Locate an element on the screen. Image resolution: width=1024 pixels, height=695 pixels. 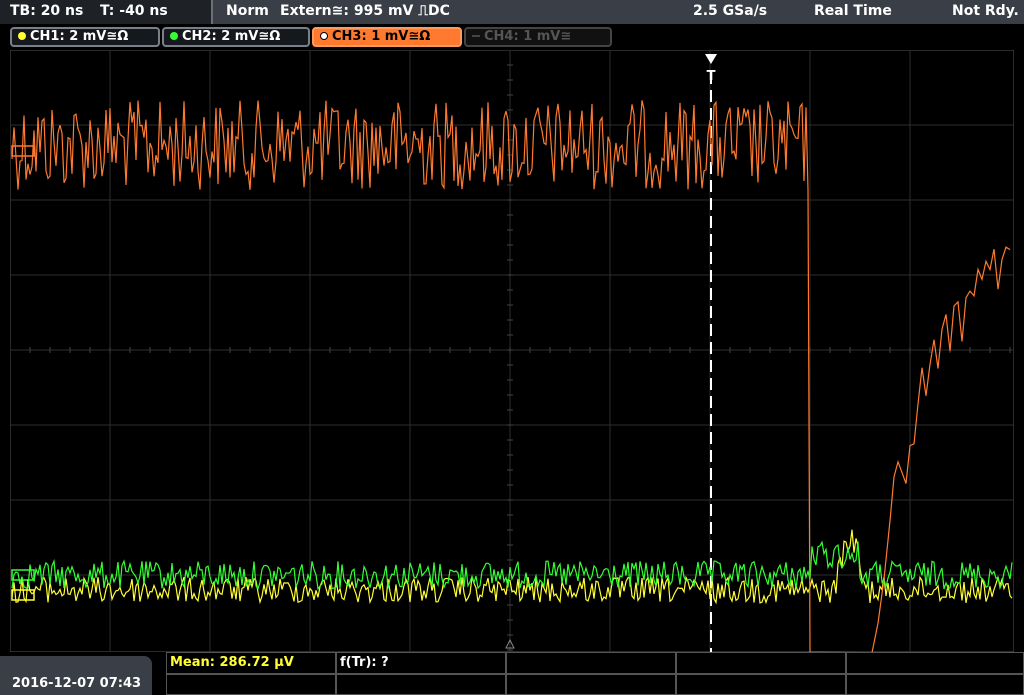
ch1-button: CH1: 2 mV≅Ω is located at coordinates (85, 37).